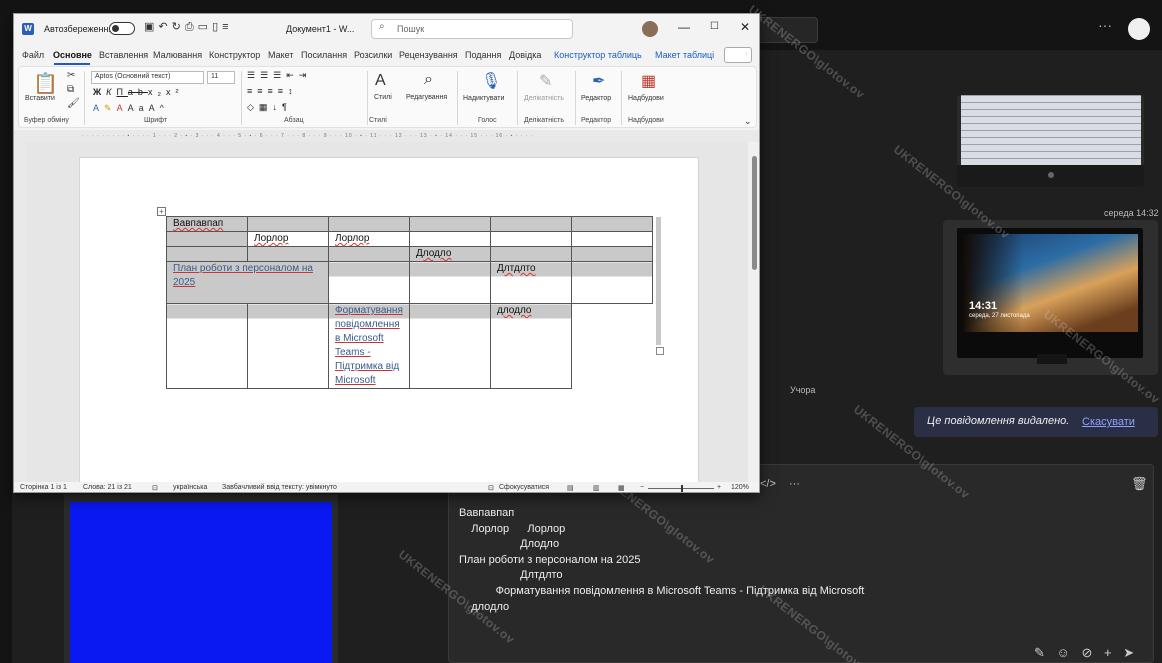  I want to click on table-cell: План роботи з персоналом на 2025, so click(247, 282).